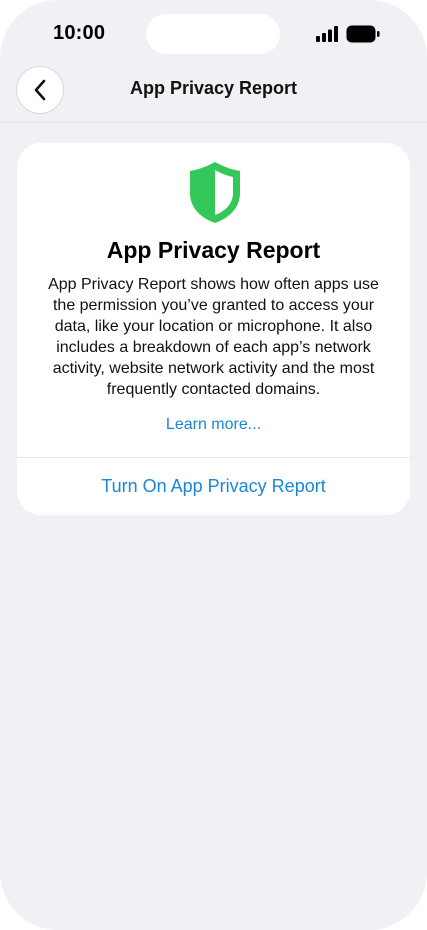 This screenshot has height=930, width=427. I want to click on battery-icon, so click(363, 34).